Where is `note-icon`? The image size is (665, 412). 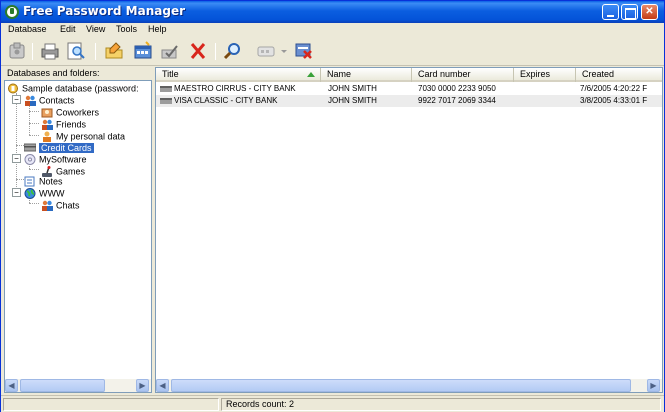
note-icon is located at coordinates (30, 181).